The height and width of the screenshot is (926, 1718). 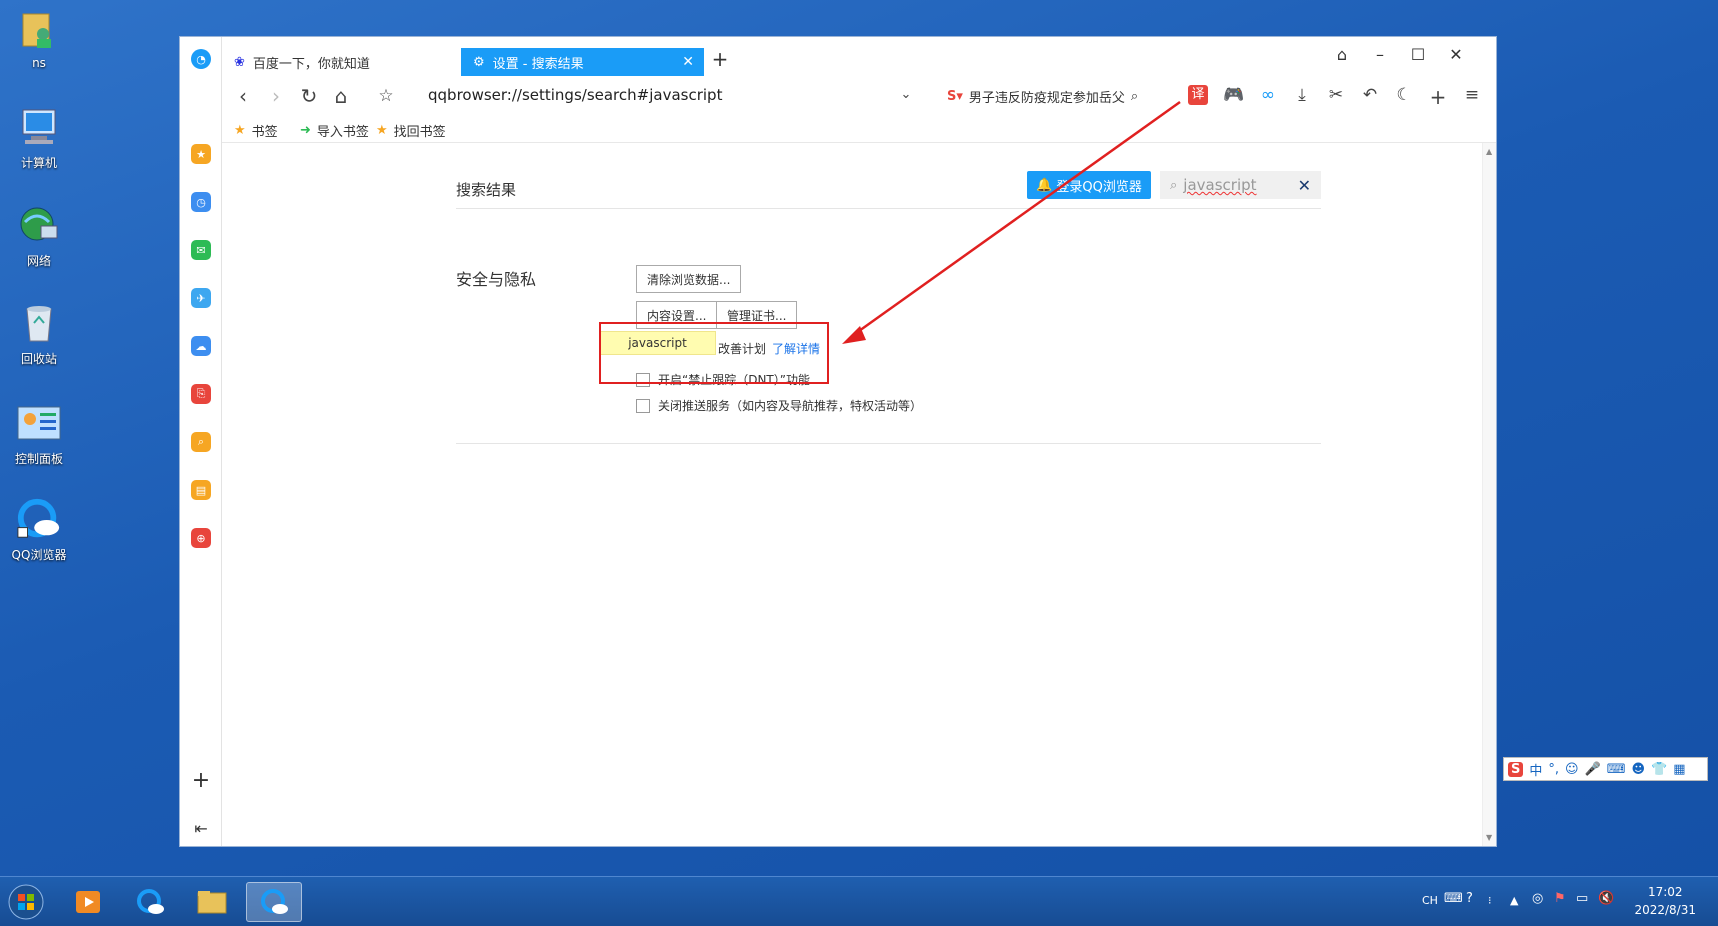 I want to click on desktop-icon-computer: 计算机, so click(x=39, y=137).